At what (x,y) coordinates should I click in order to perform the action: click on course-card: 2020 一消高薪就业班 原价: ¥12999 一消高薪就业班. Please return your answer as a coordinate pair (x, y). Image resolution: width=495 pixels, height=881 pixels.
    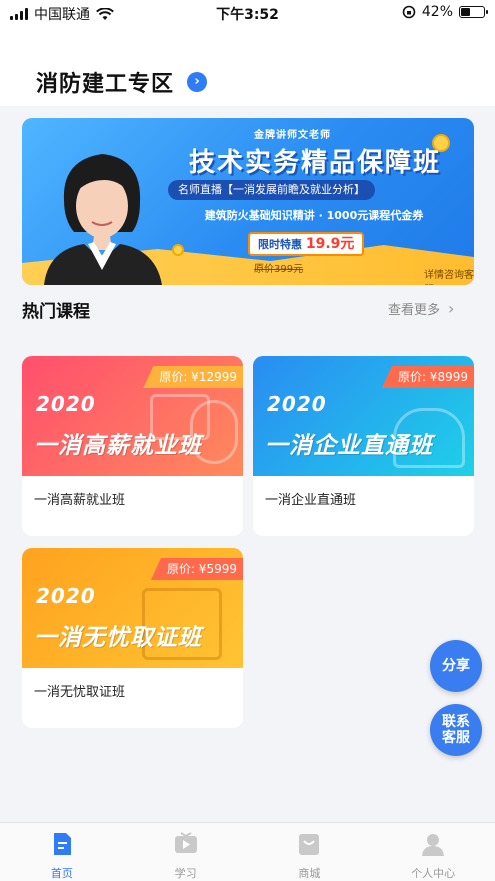
    Looking at the image, I should click on (132, 446).